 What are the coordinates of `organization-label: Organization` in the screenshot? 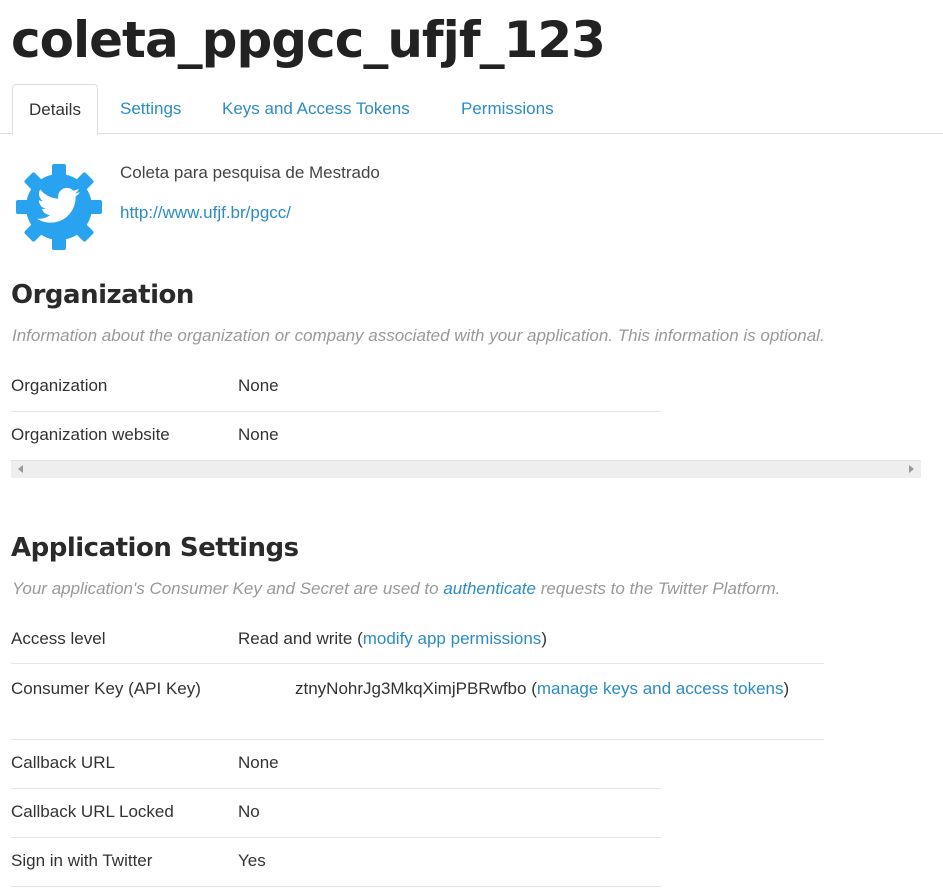 It's located at (59, 385).